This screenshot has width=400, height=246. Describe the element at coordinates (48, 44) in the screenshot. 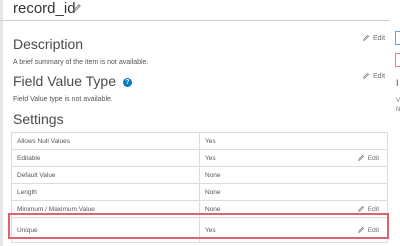

I see `description-heading: Description` at that location.